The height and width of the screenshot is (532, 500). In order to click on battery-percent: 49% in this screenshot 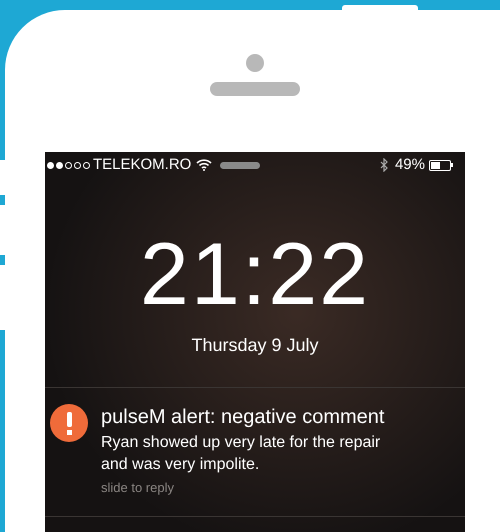, I will do `click(409, 164)`.